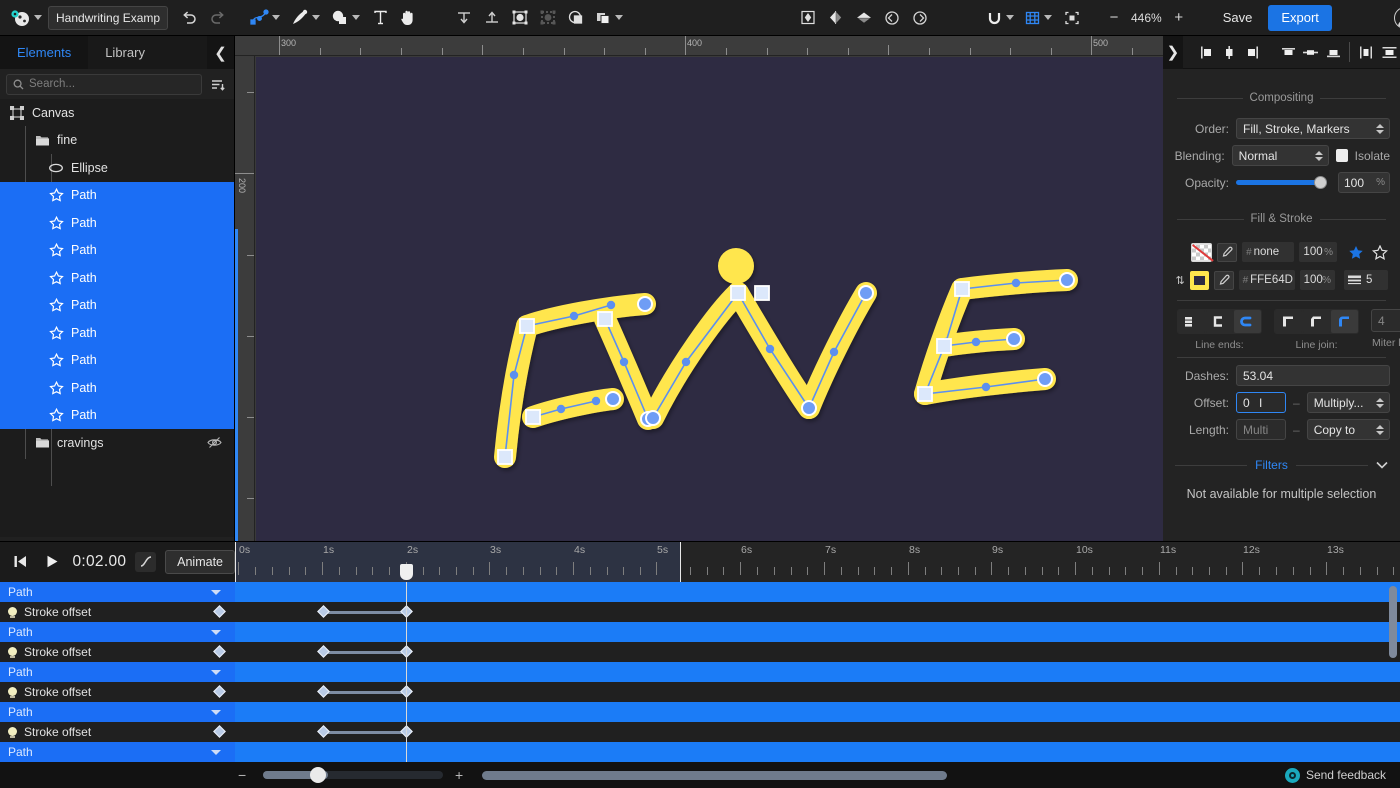  What do you see at coordinates (1207, 52) in the screenshot?
I see `align-left` at bounding box center [1207, 52].